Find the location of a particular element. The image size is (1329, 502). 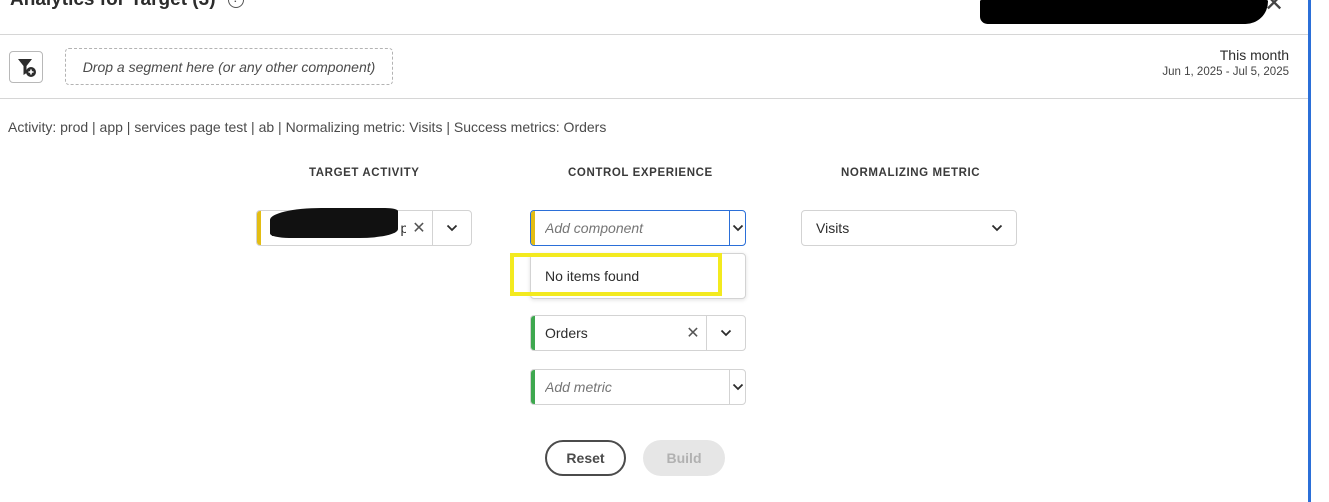

control-experience-input is located at coordinates (632, 228).